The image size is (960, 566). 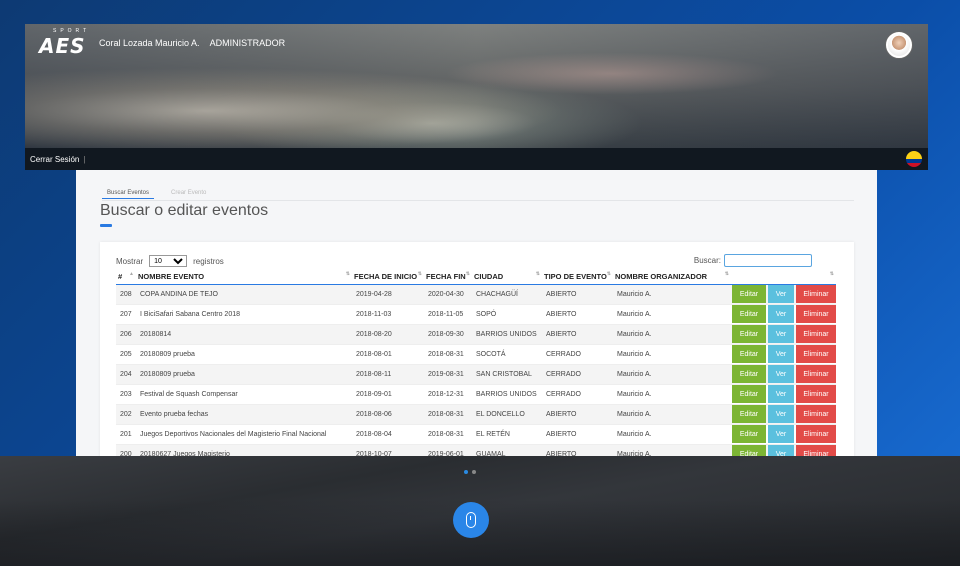 I want to click on cell-id: 205, so click(x=126, y=353).